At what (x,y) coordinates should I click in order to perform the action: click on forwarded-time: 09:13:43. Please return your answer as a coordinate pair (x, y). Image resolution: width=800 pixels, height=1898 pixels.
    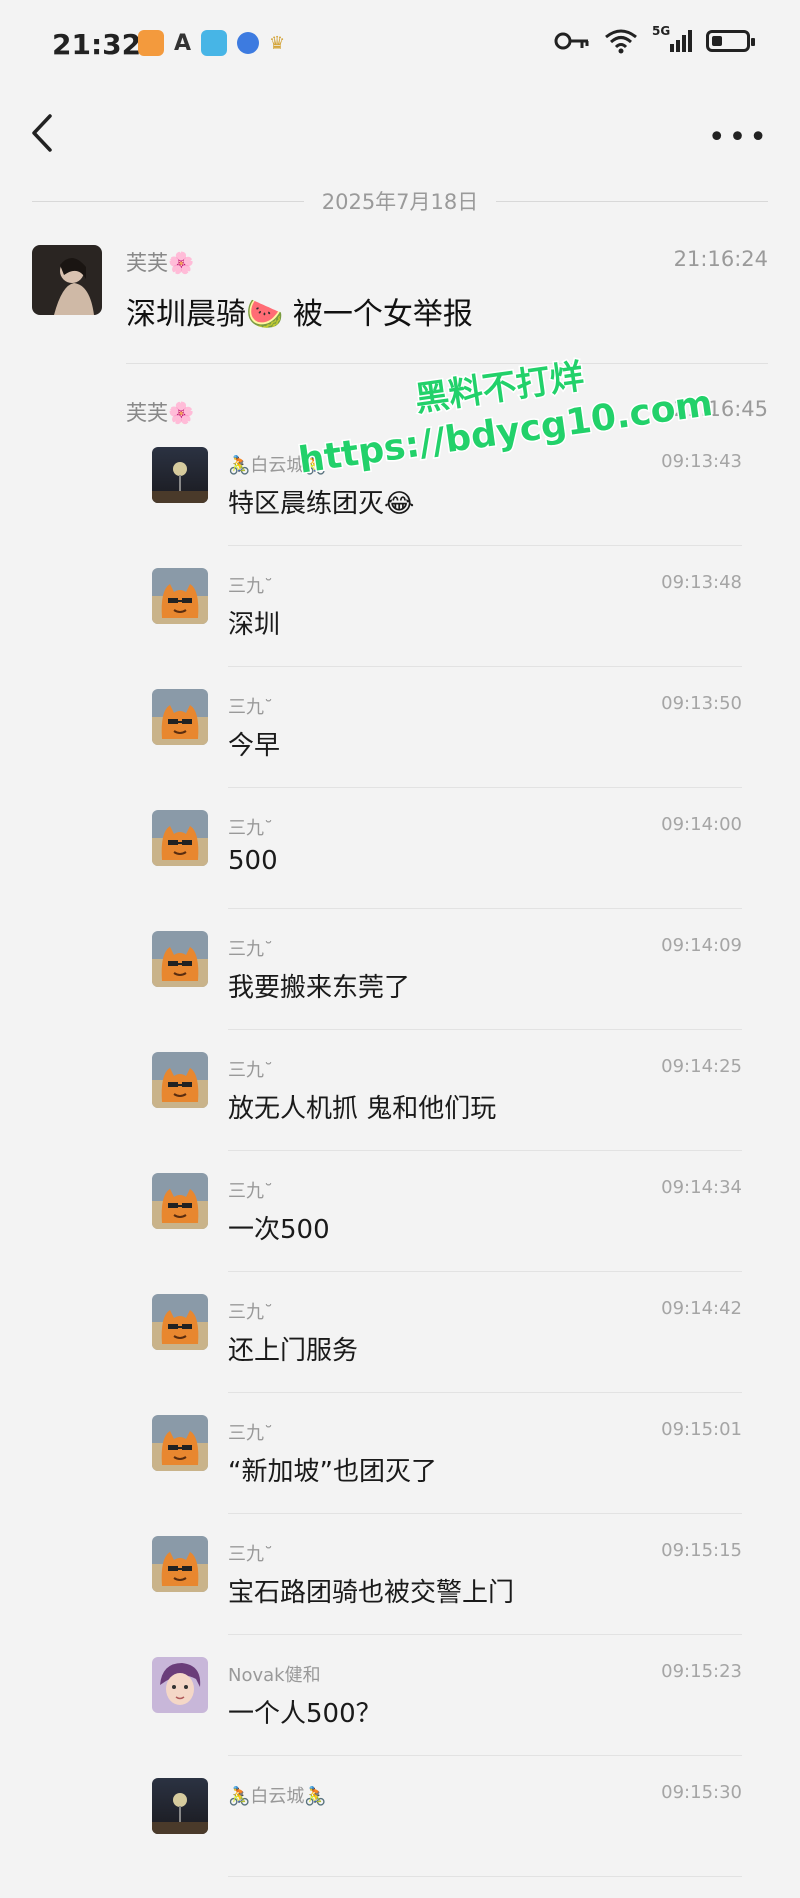
    Looking at the image, I should click on (701, 461).